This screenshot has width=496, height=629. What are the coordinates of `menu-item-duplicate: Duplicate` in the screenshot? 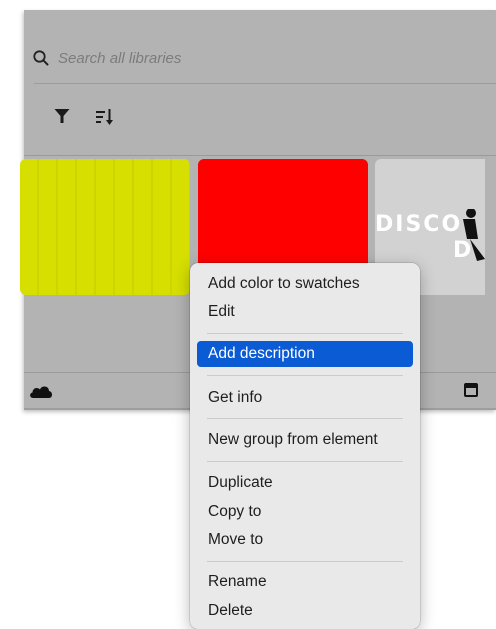 It's located at (305, 483).